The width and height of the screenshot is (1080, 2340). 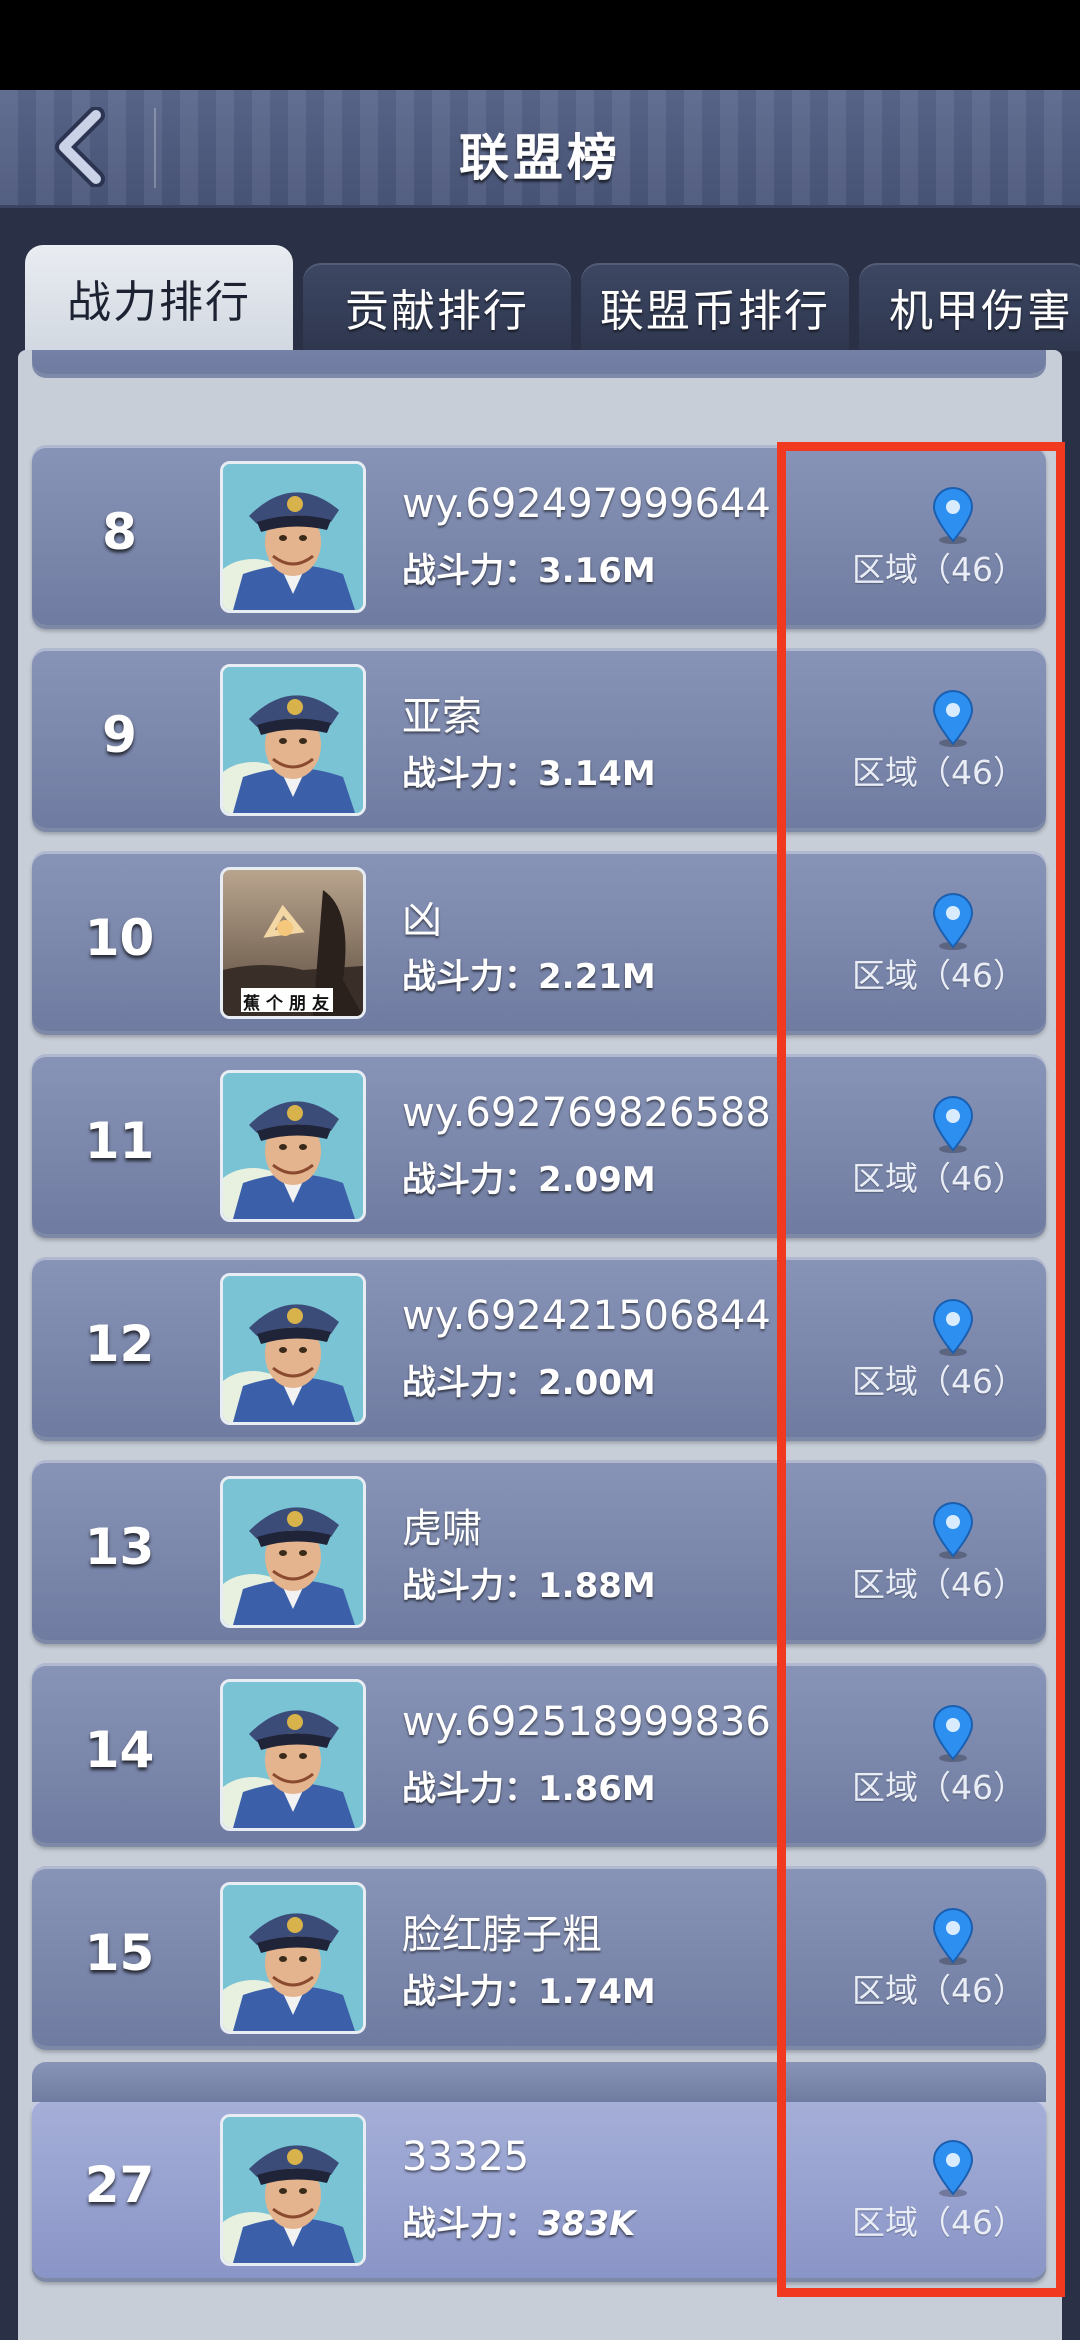 I want to click on player-name: 亚索, so click(x=442, y=717).